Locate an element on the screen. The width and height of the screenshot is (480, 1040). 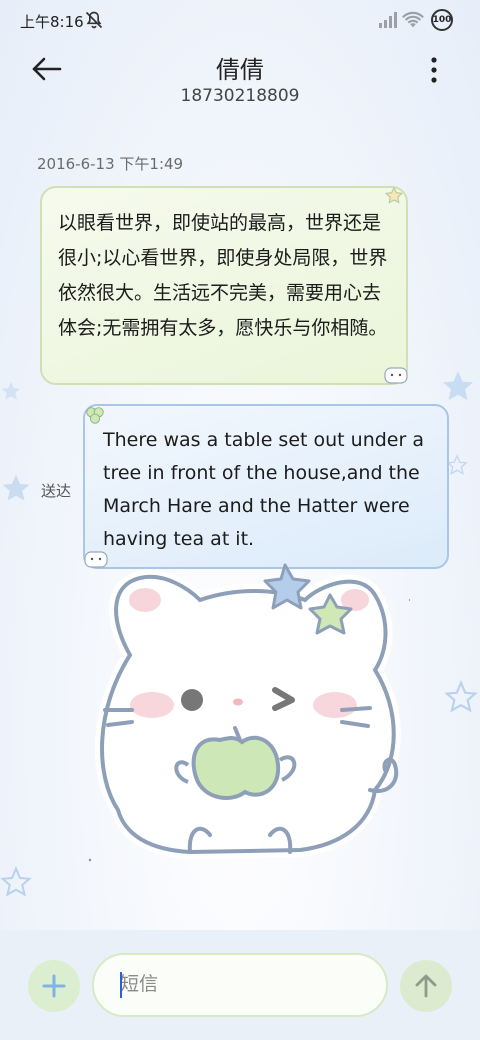
more-vertical-icon is located at coordinates (434, 70).